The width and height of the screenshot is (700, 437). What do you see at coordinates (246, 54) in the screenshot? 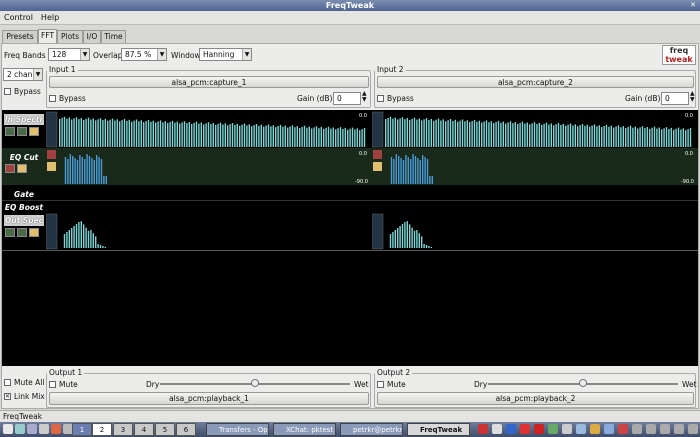
I see `chevron-down-icon: ▼` at bounding box center [246, 54].